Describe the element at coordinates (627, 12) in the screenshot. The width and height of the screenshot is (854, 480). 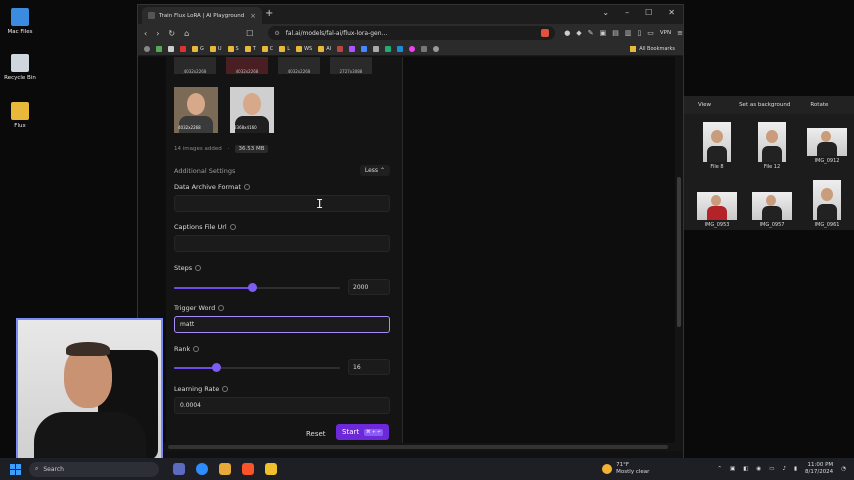
I see `minimize-icon: –` at that location.